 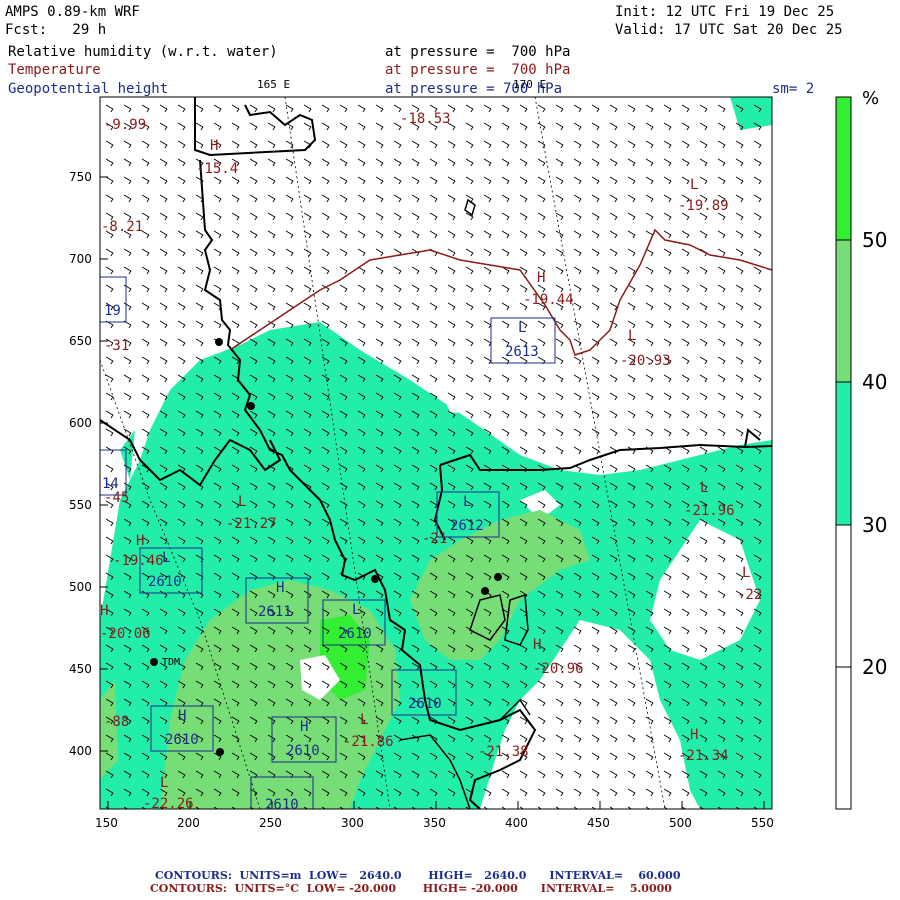 What do you see at coordinates (80, 505) in the screenshot?
I see `y-tick-label: 550` at bounding box center [80, 505].